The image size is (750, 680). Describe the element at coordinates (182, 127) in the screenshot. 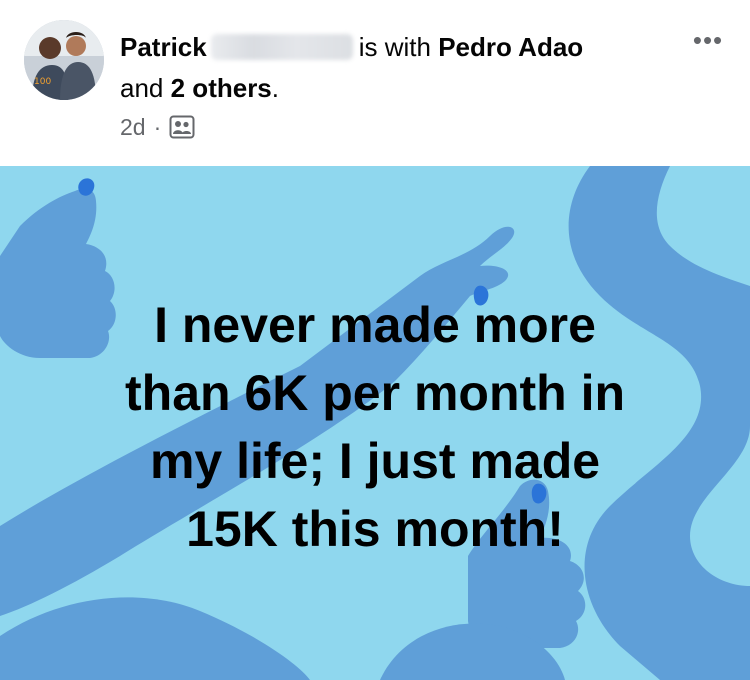

I see `friends-audience-icon` at that location.